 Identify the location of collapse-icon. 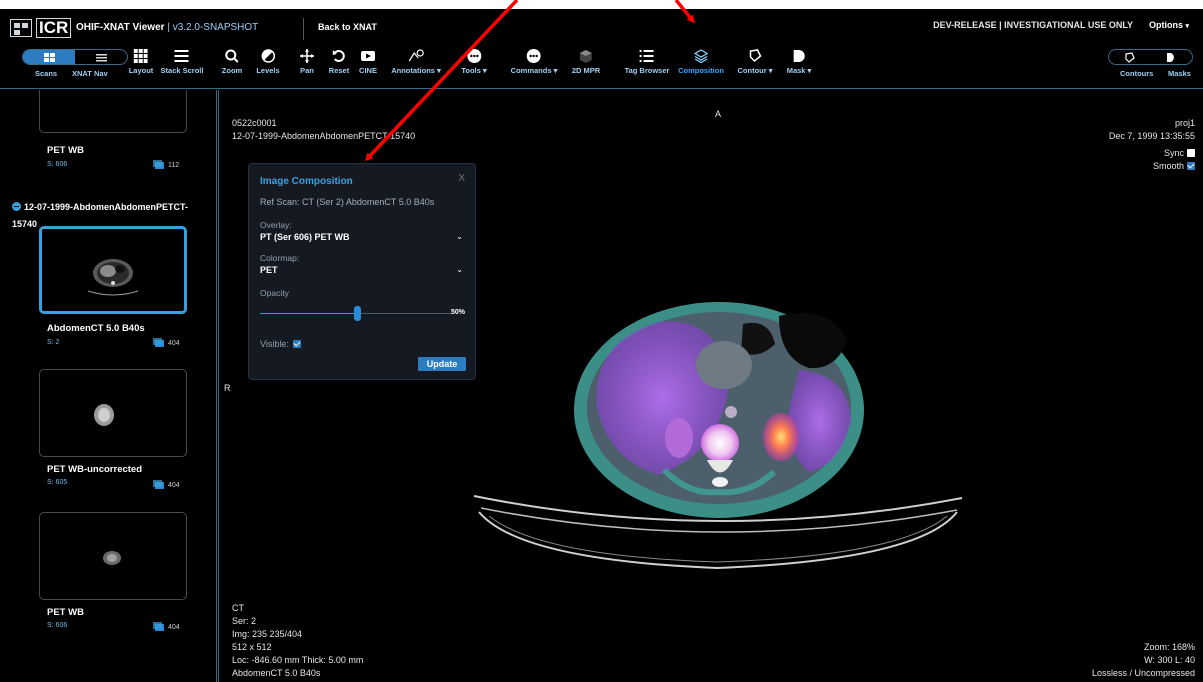
(16, 206).